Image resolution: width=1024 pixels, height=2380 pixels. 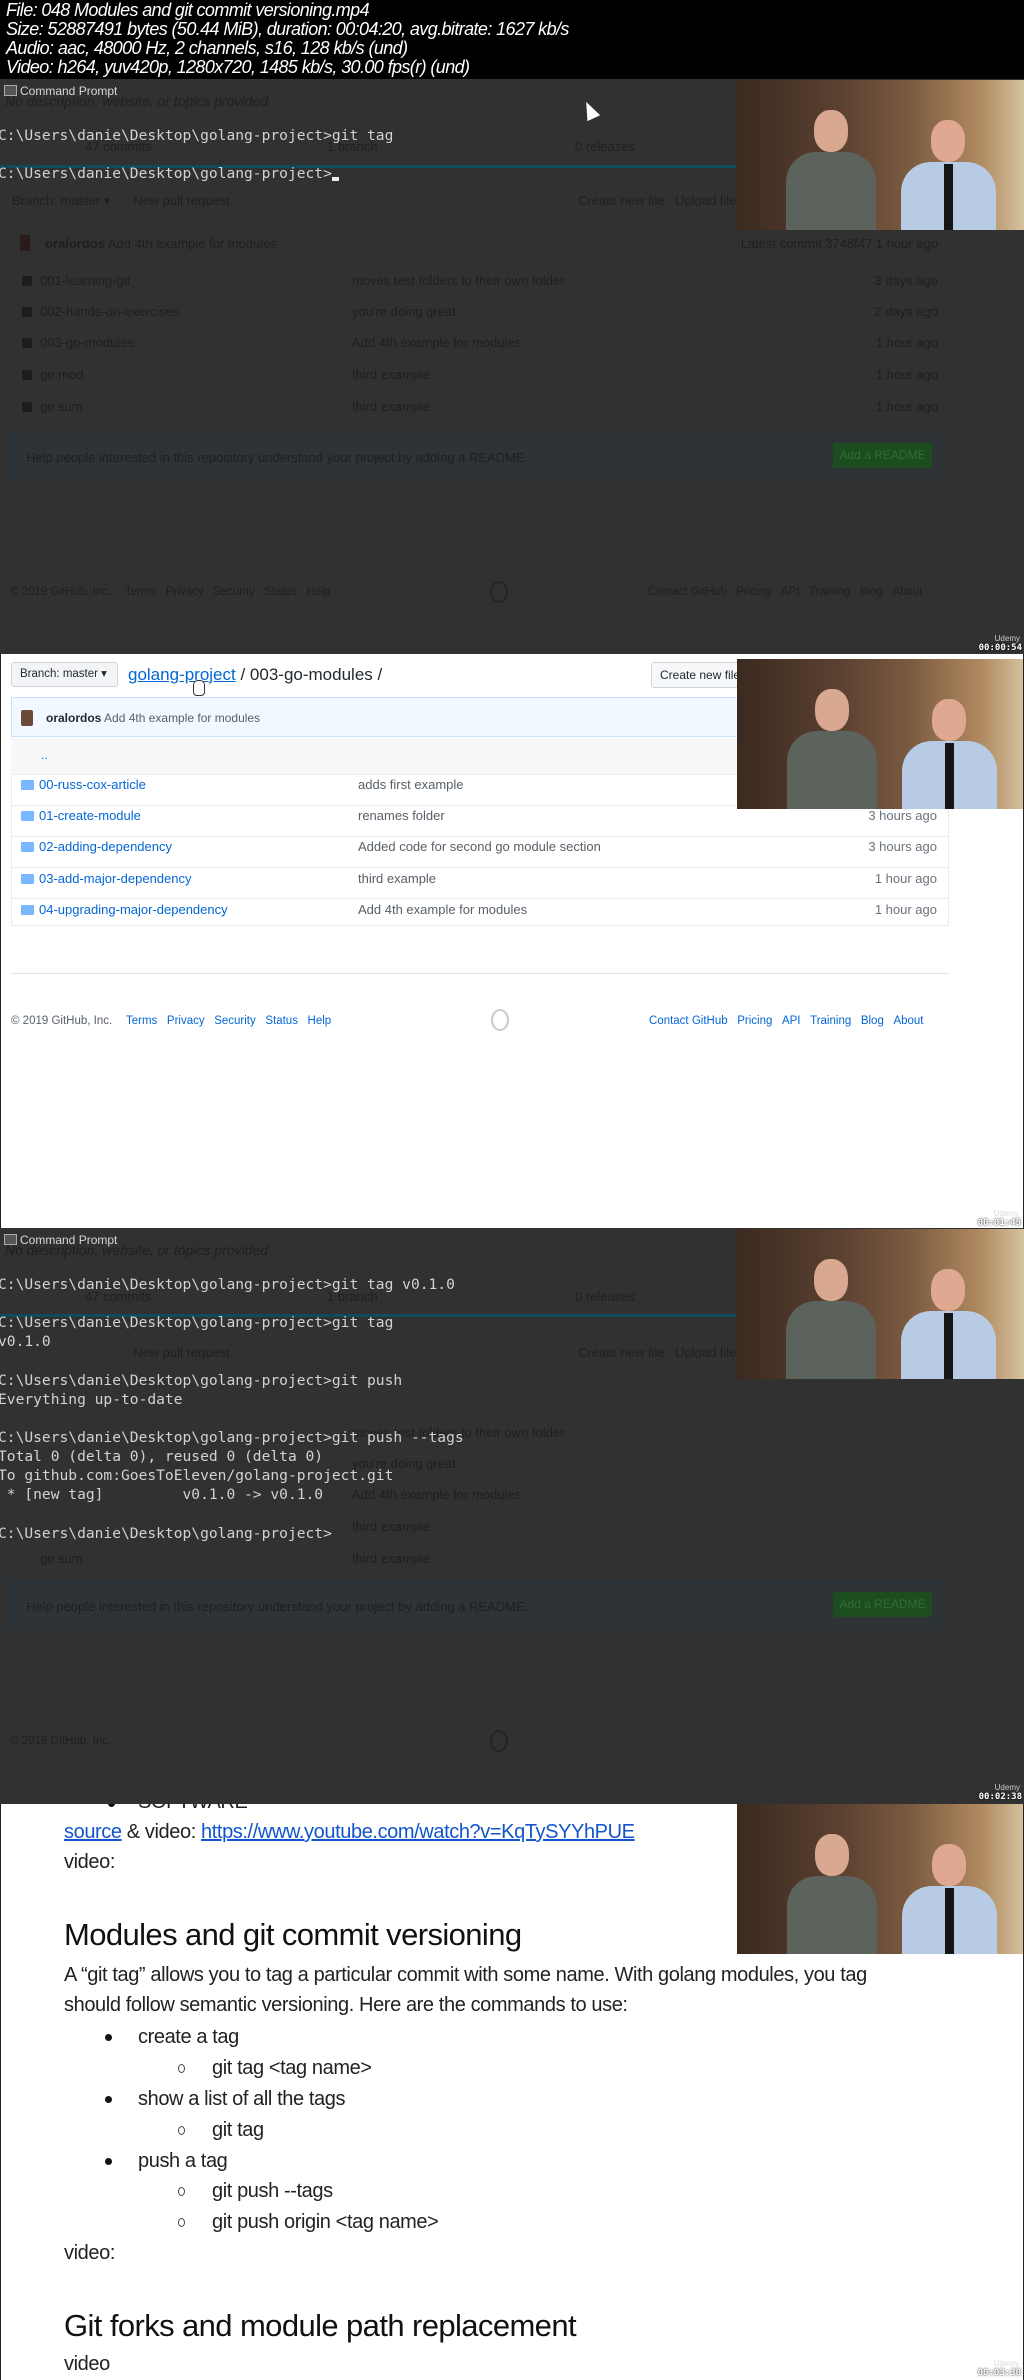 What do you see at coordinates (480, 820) in the screenshot?
I see `table-row` at bounding box center [480, 820].